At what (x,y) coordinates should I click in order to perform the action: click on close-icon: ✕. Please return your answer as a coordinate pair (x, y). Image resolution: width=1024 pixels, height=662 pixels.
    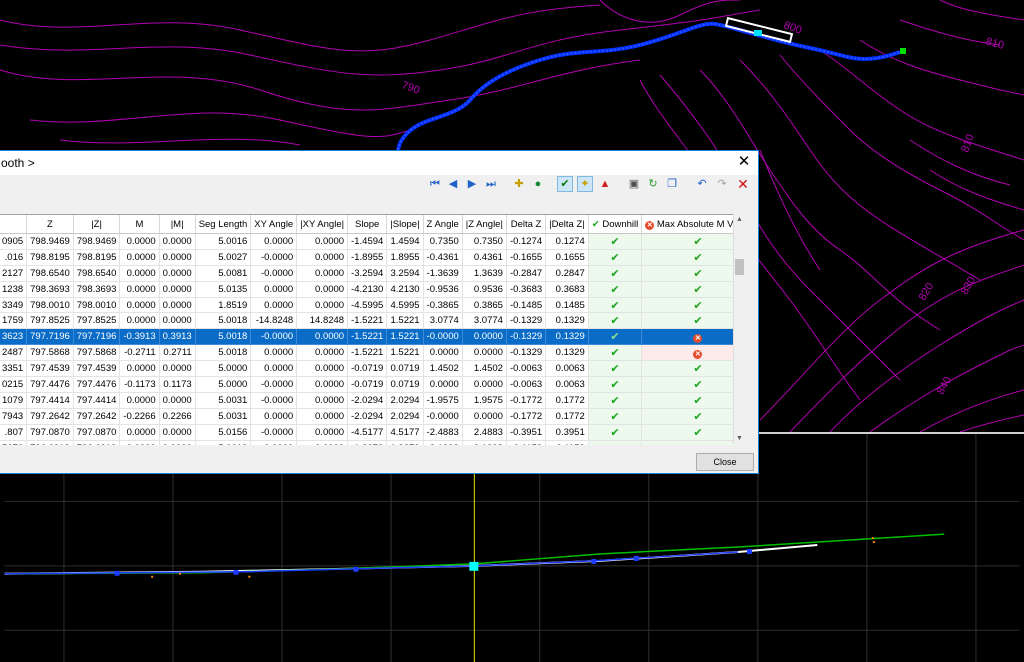
    Looking at the image, I should click on (744, 162).